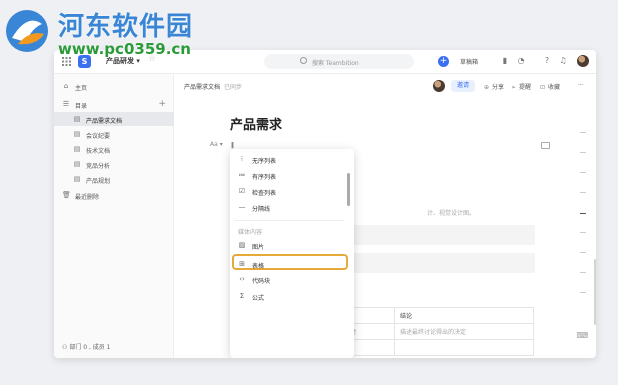  I want to click on search-input: 搜索 Teambition, so click(339, 61).